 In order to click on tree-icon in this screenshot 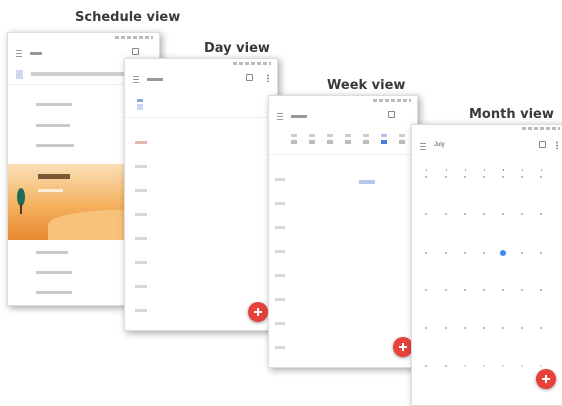, I will do `click(21, 201)`.